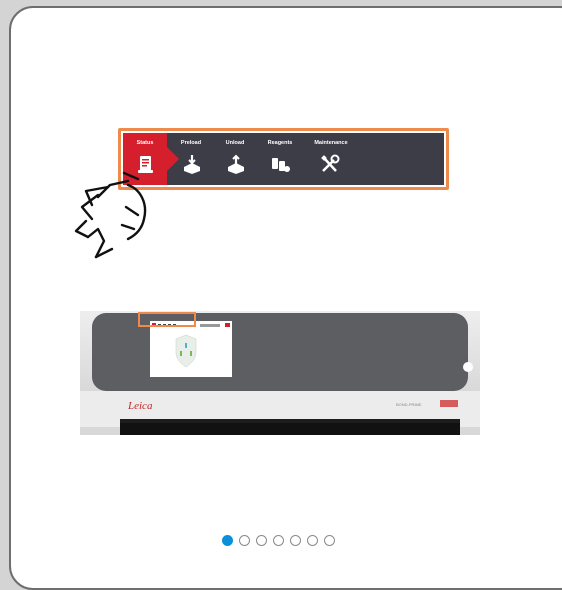  I want to click on nav-item-maintenance: Maintenance, so click(331, 159).